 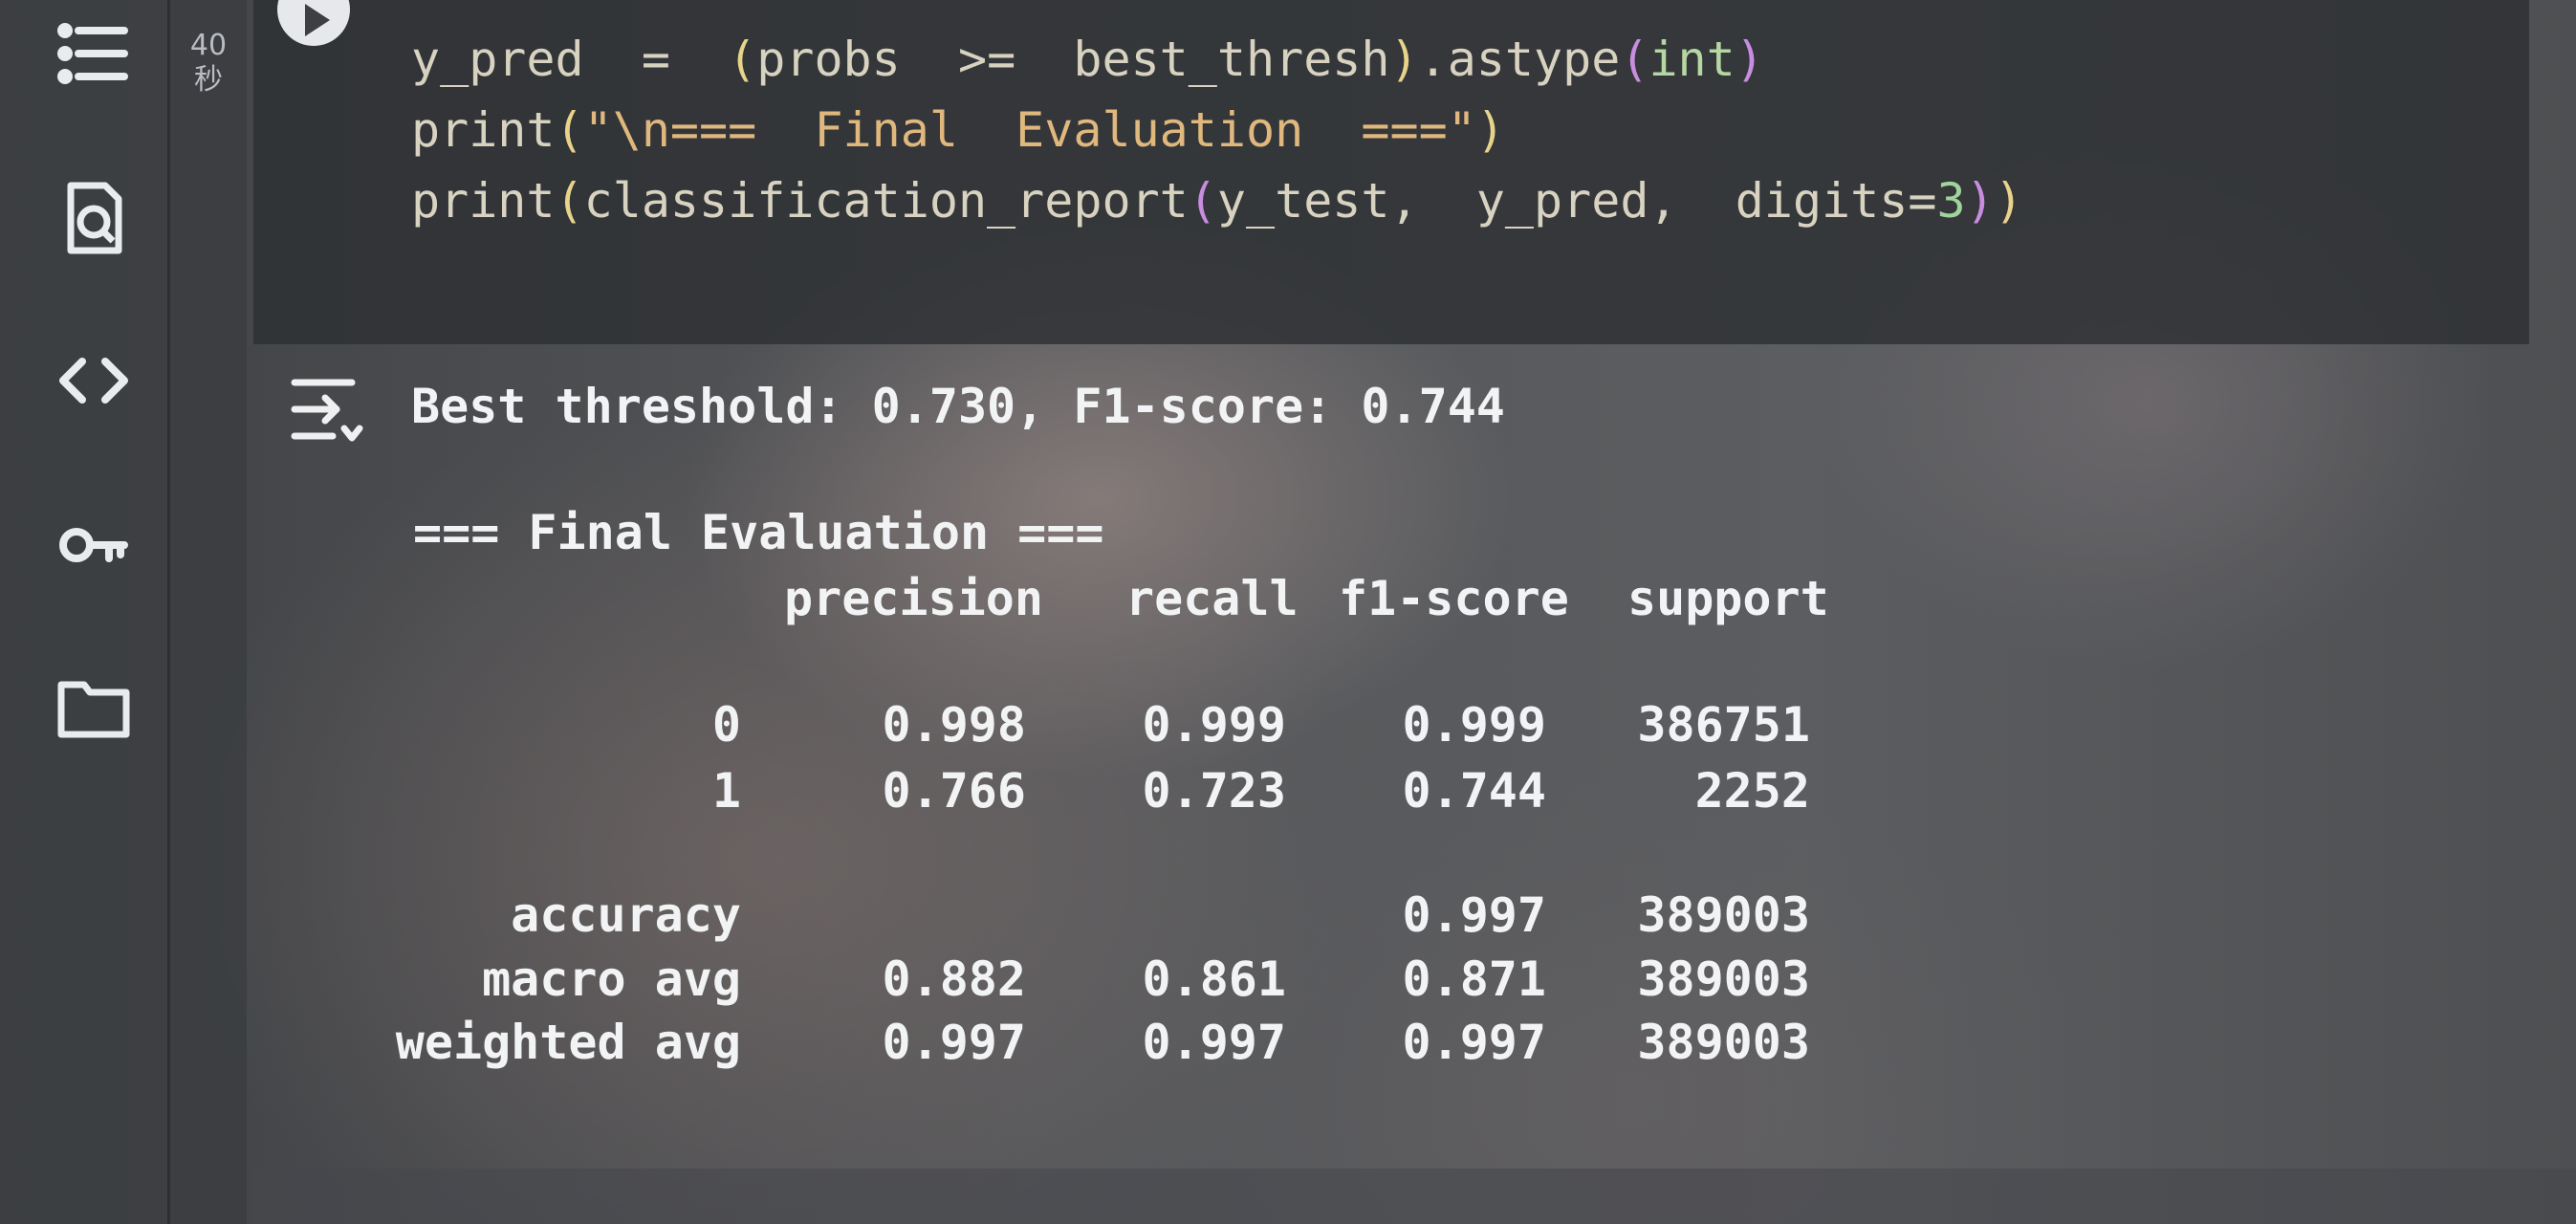 I want to click on report-cell-f1: 0.744, so click(x=1474, y=791).